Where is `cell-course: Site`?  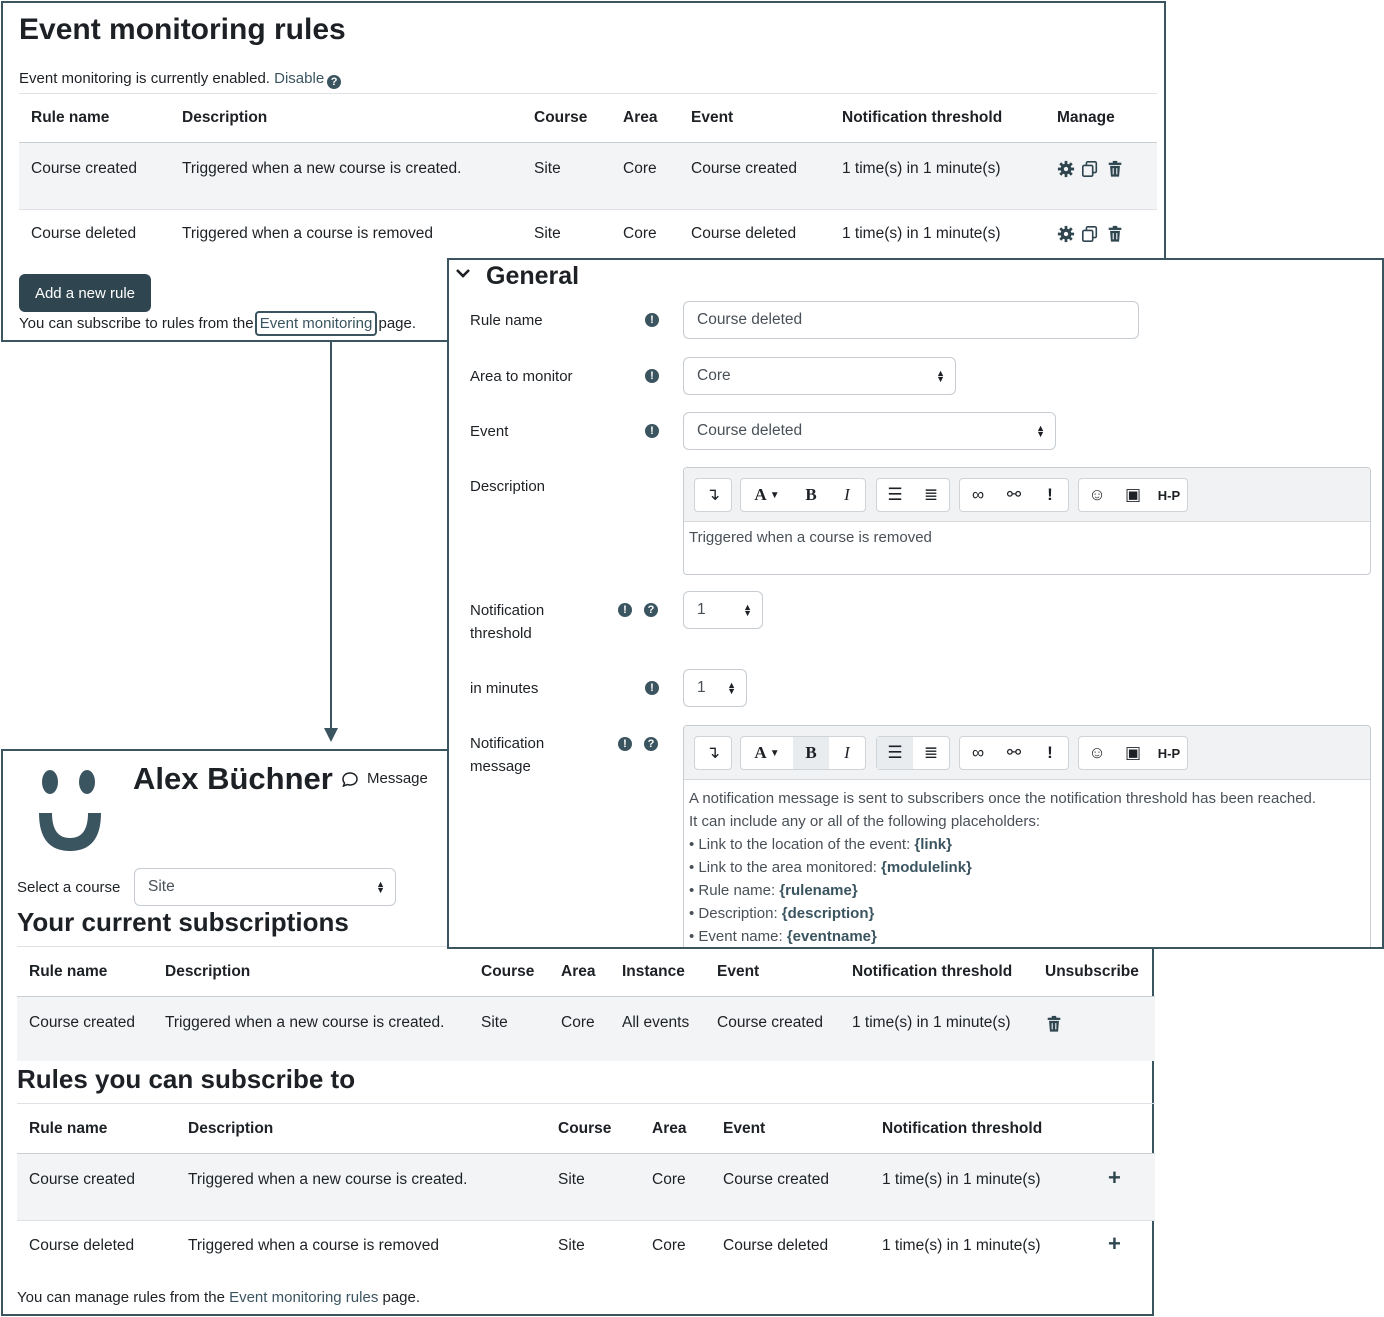 cell-course: Site is located at coordinates (547, 168).